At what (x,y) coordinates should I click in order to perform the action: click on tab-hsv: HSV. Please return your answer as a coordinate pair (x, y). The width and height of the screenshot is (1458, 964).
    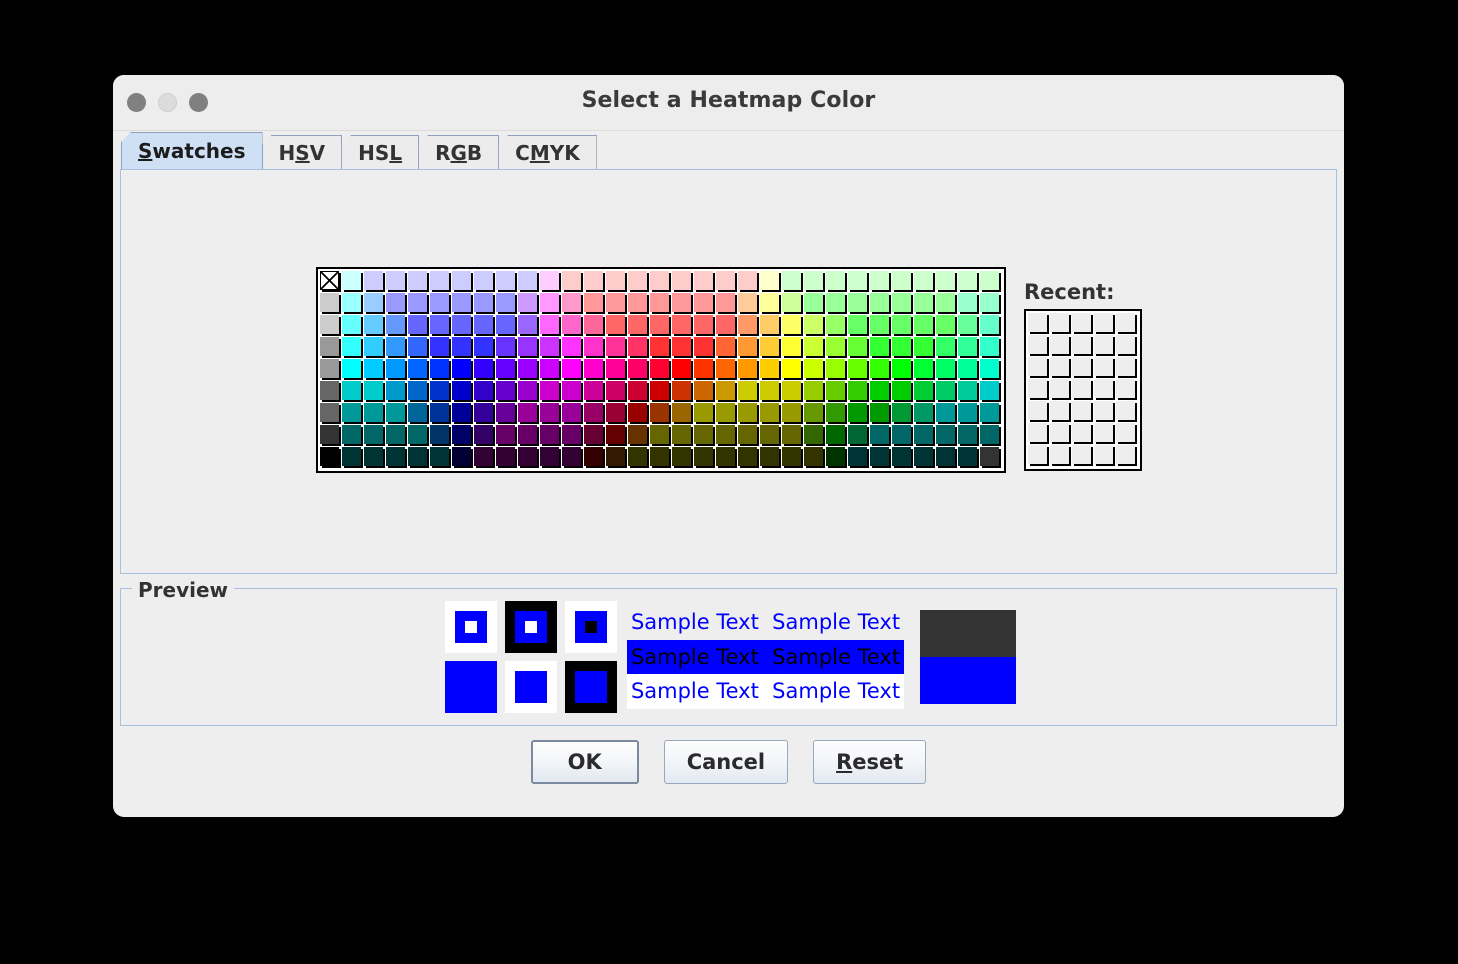
    Looking at the image, I should click on (302, 152).